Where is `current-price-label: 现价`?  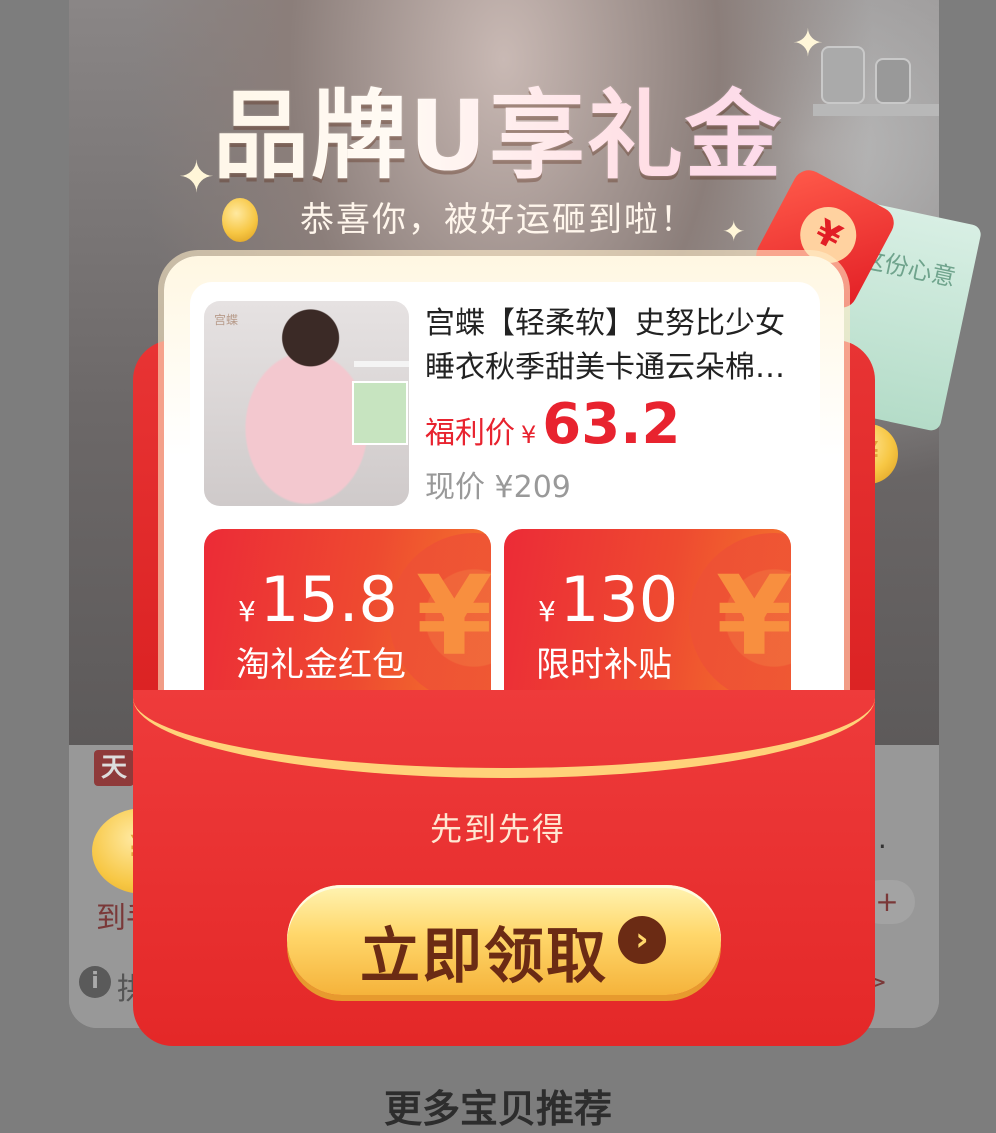
current-price-label: 现价 is located at coordinates (455, 487).